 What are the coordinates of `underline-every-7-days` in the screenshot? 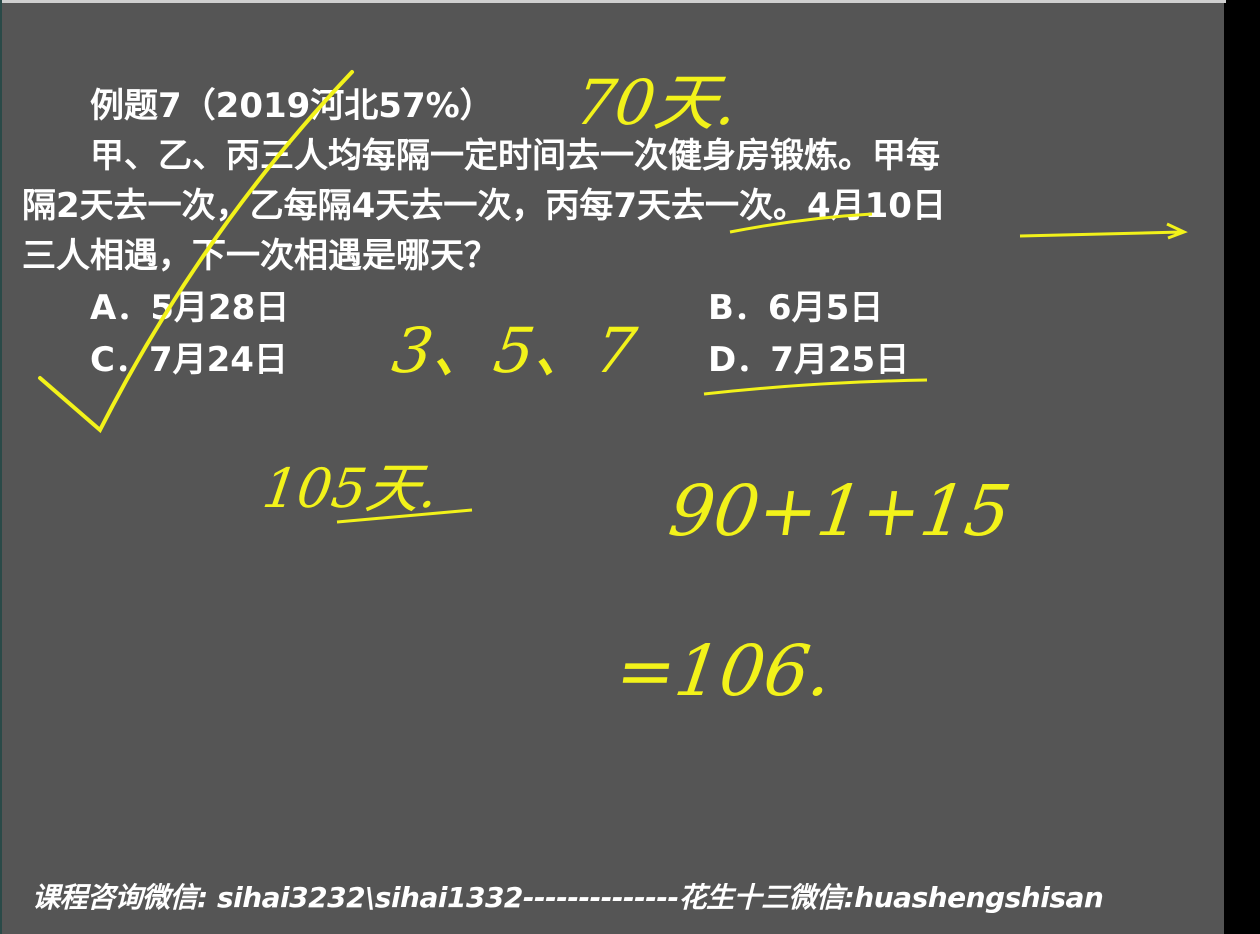 It's located at (801, 223).